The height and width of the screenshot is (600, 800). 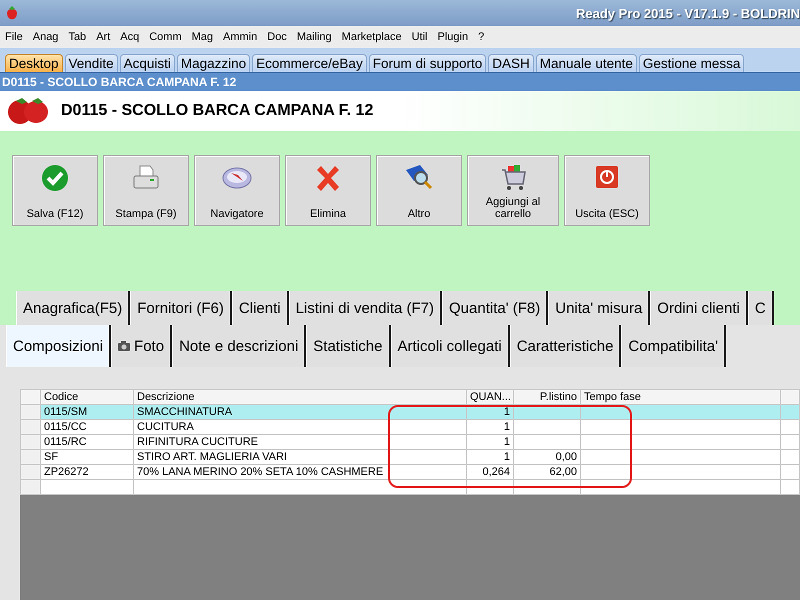 What do you see at coordinates (240, 37) in the screenshot?
I see `menu-item: Ammin` at bounding box center [240, 37].